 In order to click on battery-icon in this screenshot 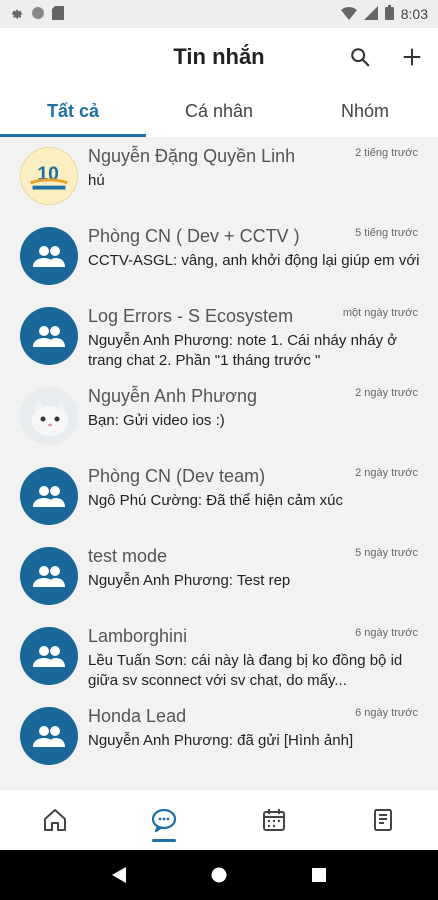, I will do `click(389, 14)`.